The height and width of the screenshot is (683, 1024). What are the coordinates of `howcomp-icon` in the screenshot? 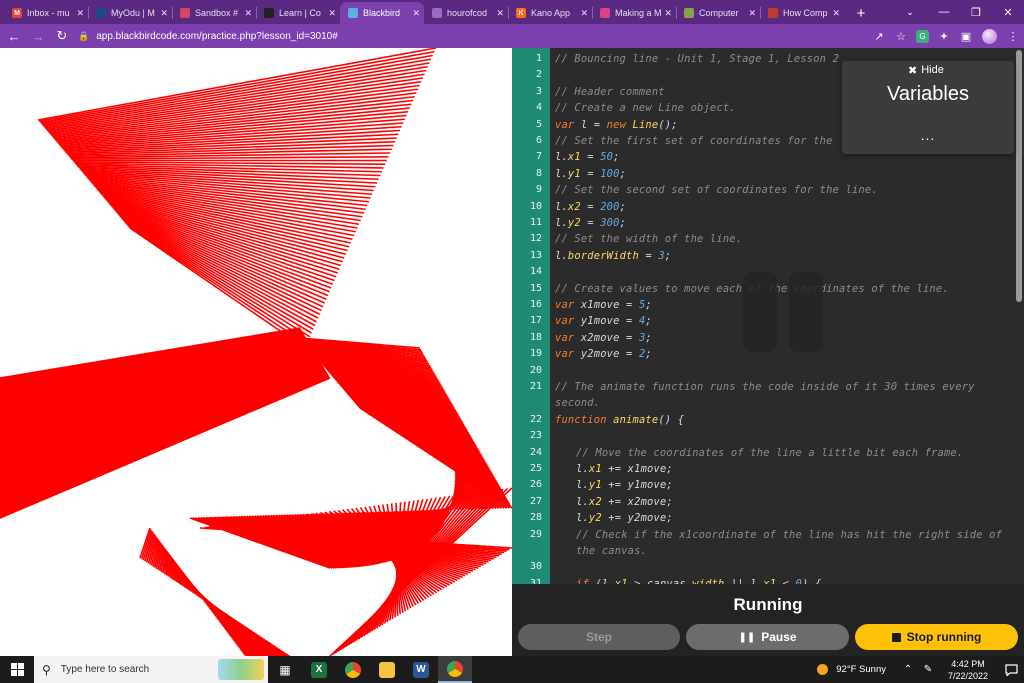 It's located at (773, 13).